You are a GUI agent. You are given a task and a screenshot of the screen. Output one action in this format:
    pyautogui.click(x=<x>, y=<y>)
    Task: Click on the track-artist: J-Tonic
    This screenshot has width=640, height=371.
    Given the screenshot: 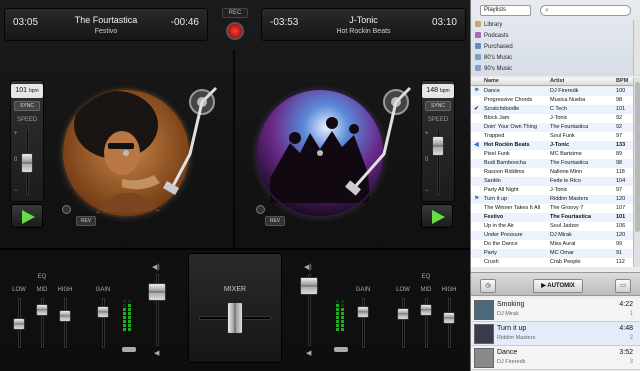 What is the action you would take?
    pyautogui.click(x=559, y=190)
    